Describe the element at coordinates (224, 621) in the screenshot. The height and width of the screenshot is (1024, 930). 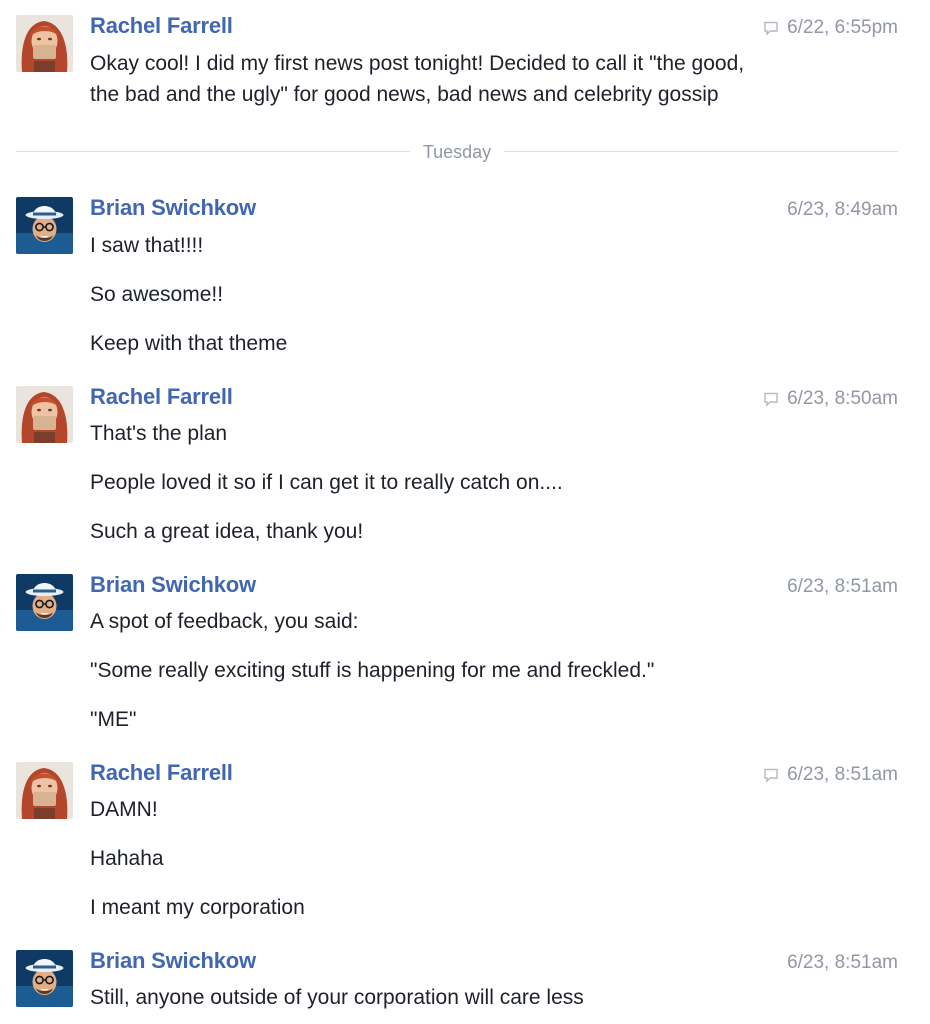
I see `message-text: A spot of feedback, you said:` at that location.